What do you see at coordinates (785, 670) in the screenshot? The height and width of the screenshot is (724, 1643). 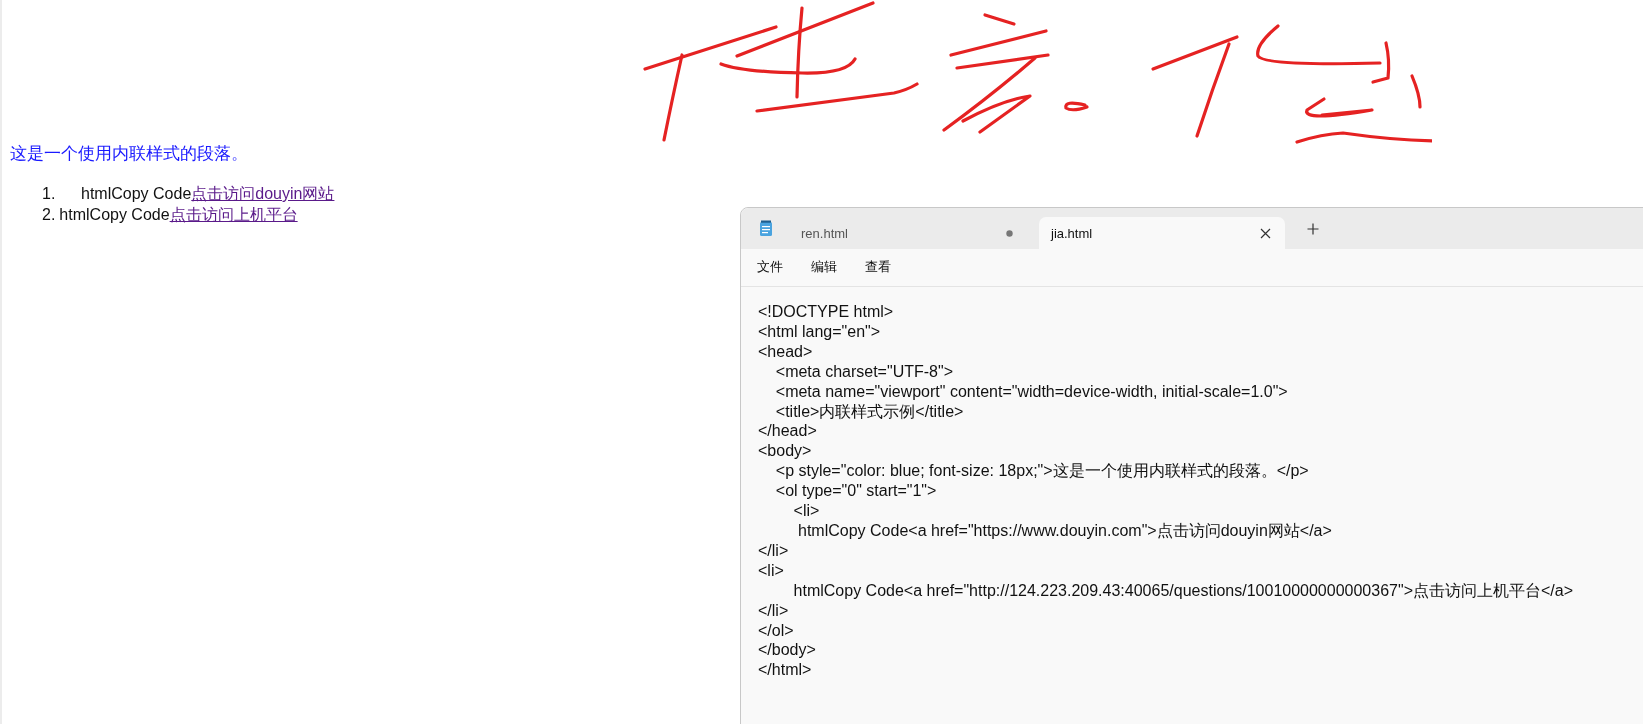 I see `code-line: </html>` at bounding box center [785, 670].